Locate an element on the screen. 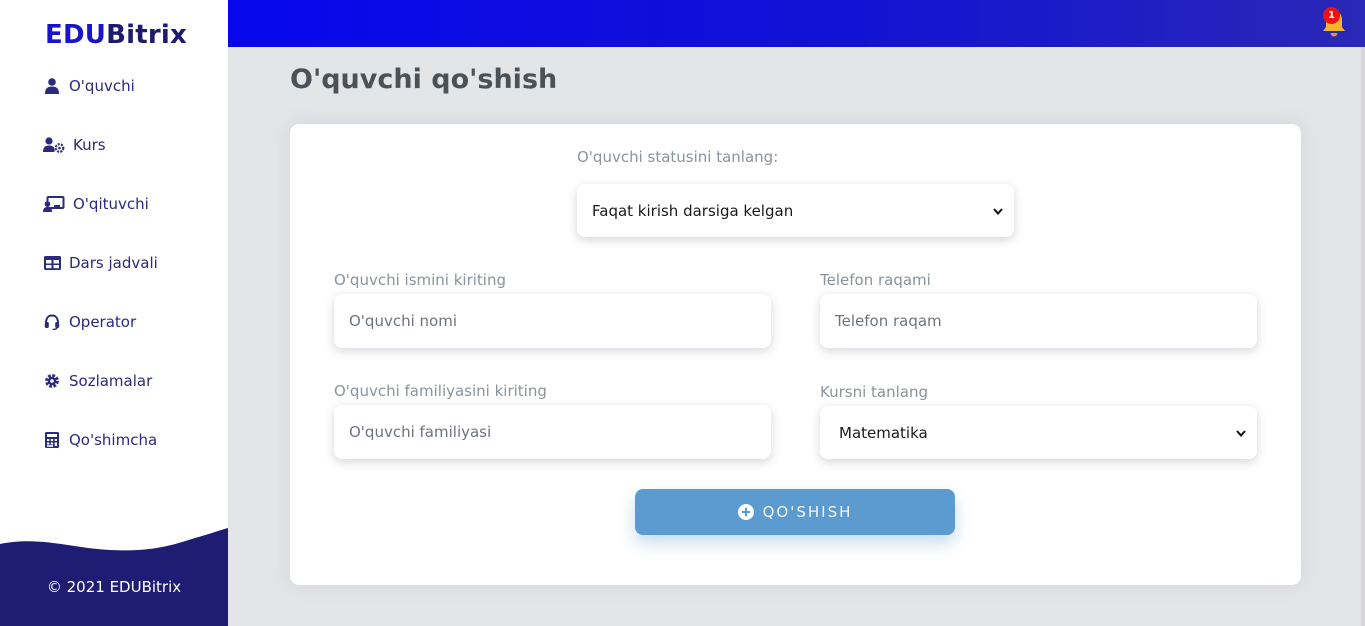  brand-logo: EDUBitrix is located at coordinates (116, 35).